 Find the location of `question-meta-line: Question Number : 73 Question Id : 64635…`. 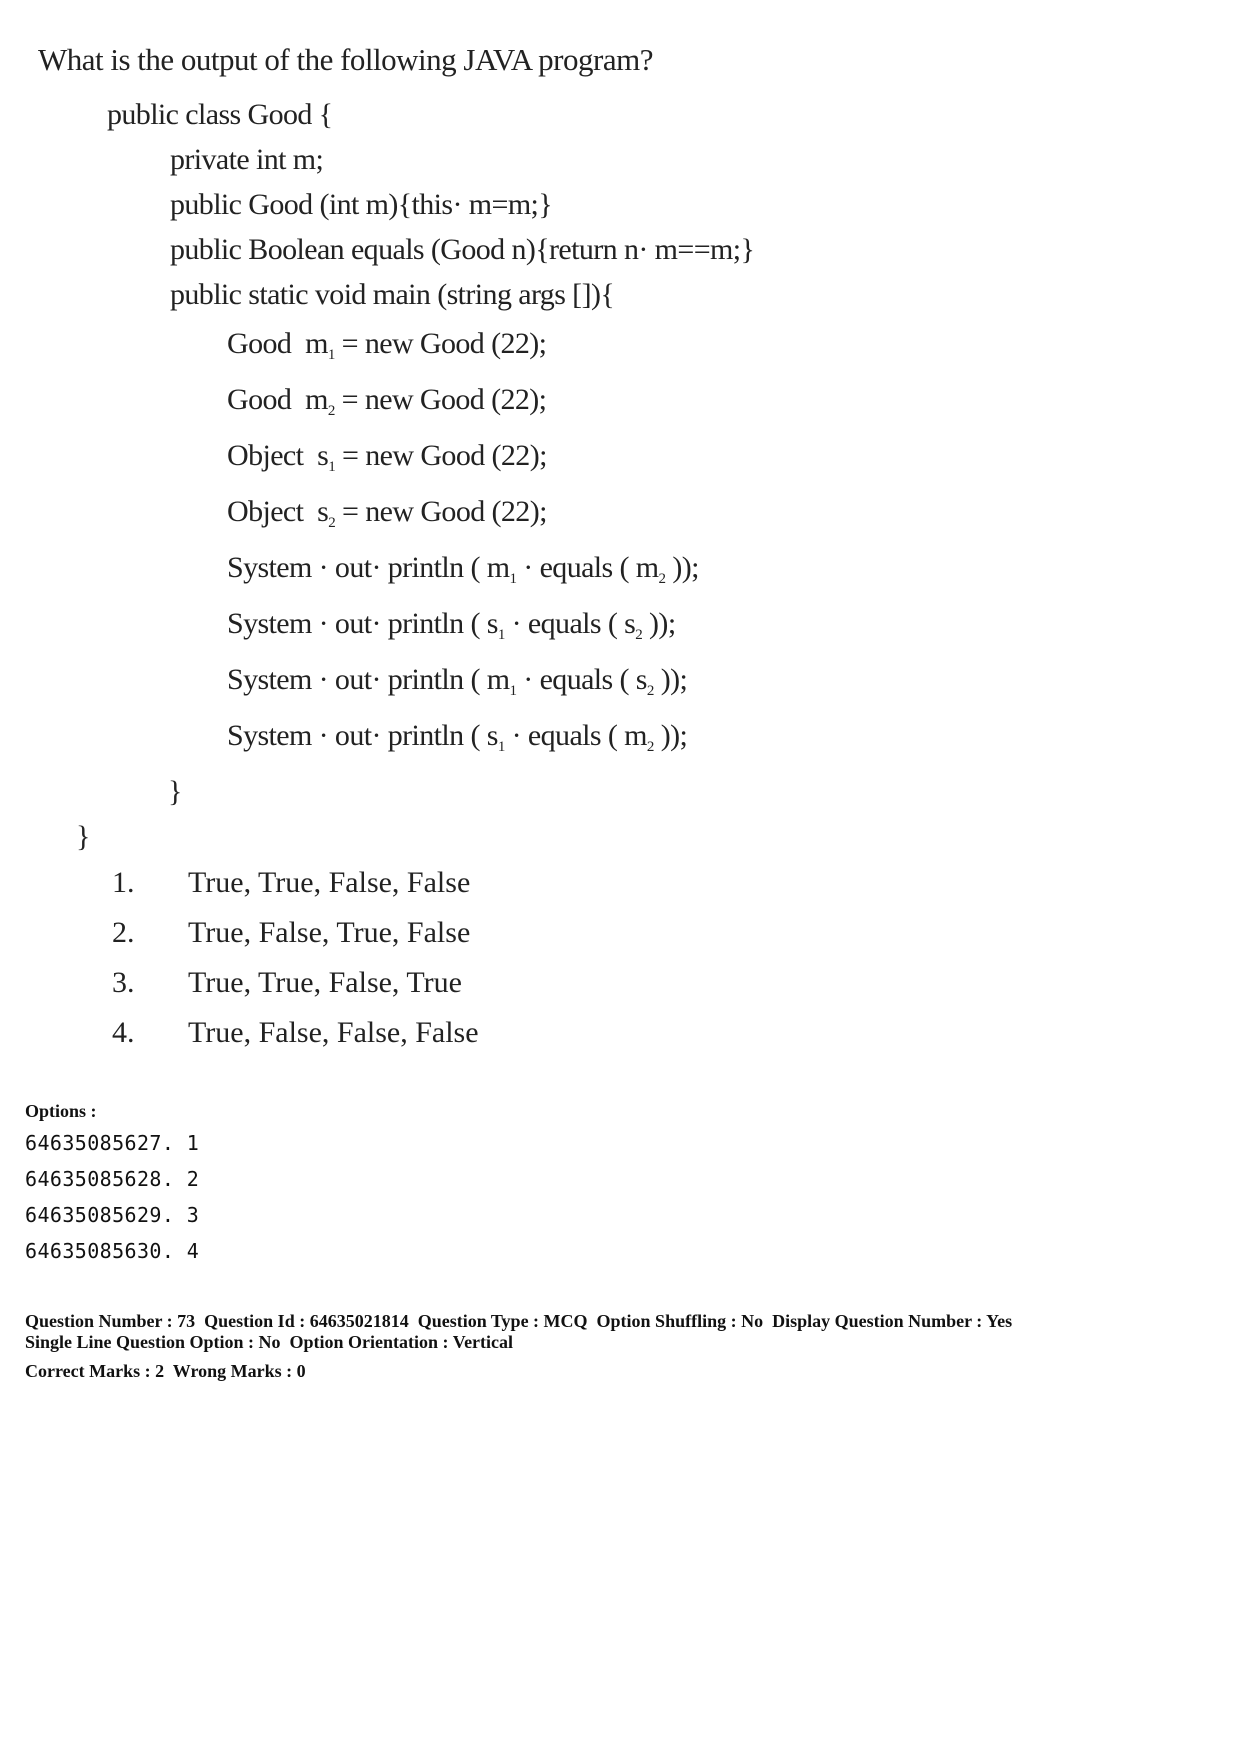

question-meta-line: Question Number : 73 Question Id : 64635… is located at coordinates (519, 1321).